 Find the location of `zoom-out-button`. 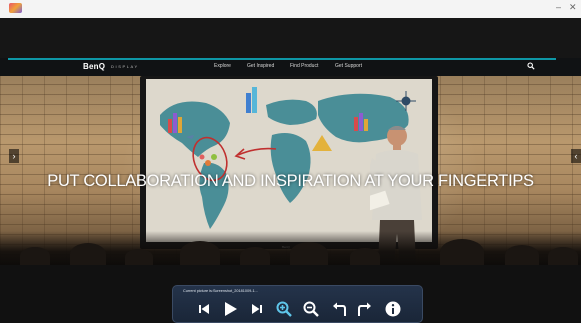

zoom-out-button is located at coordinates (311, 309).